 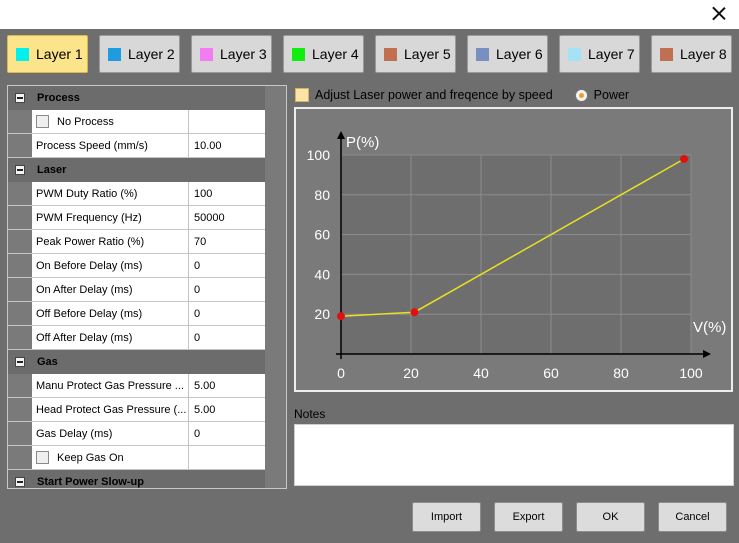 I want to click on power-radio, so click(x=581, y=95).